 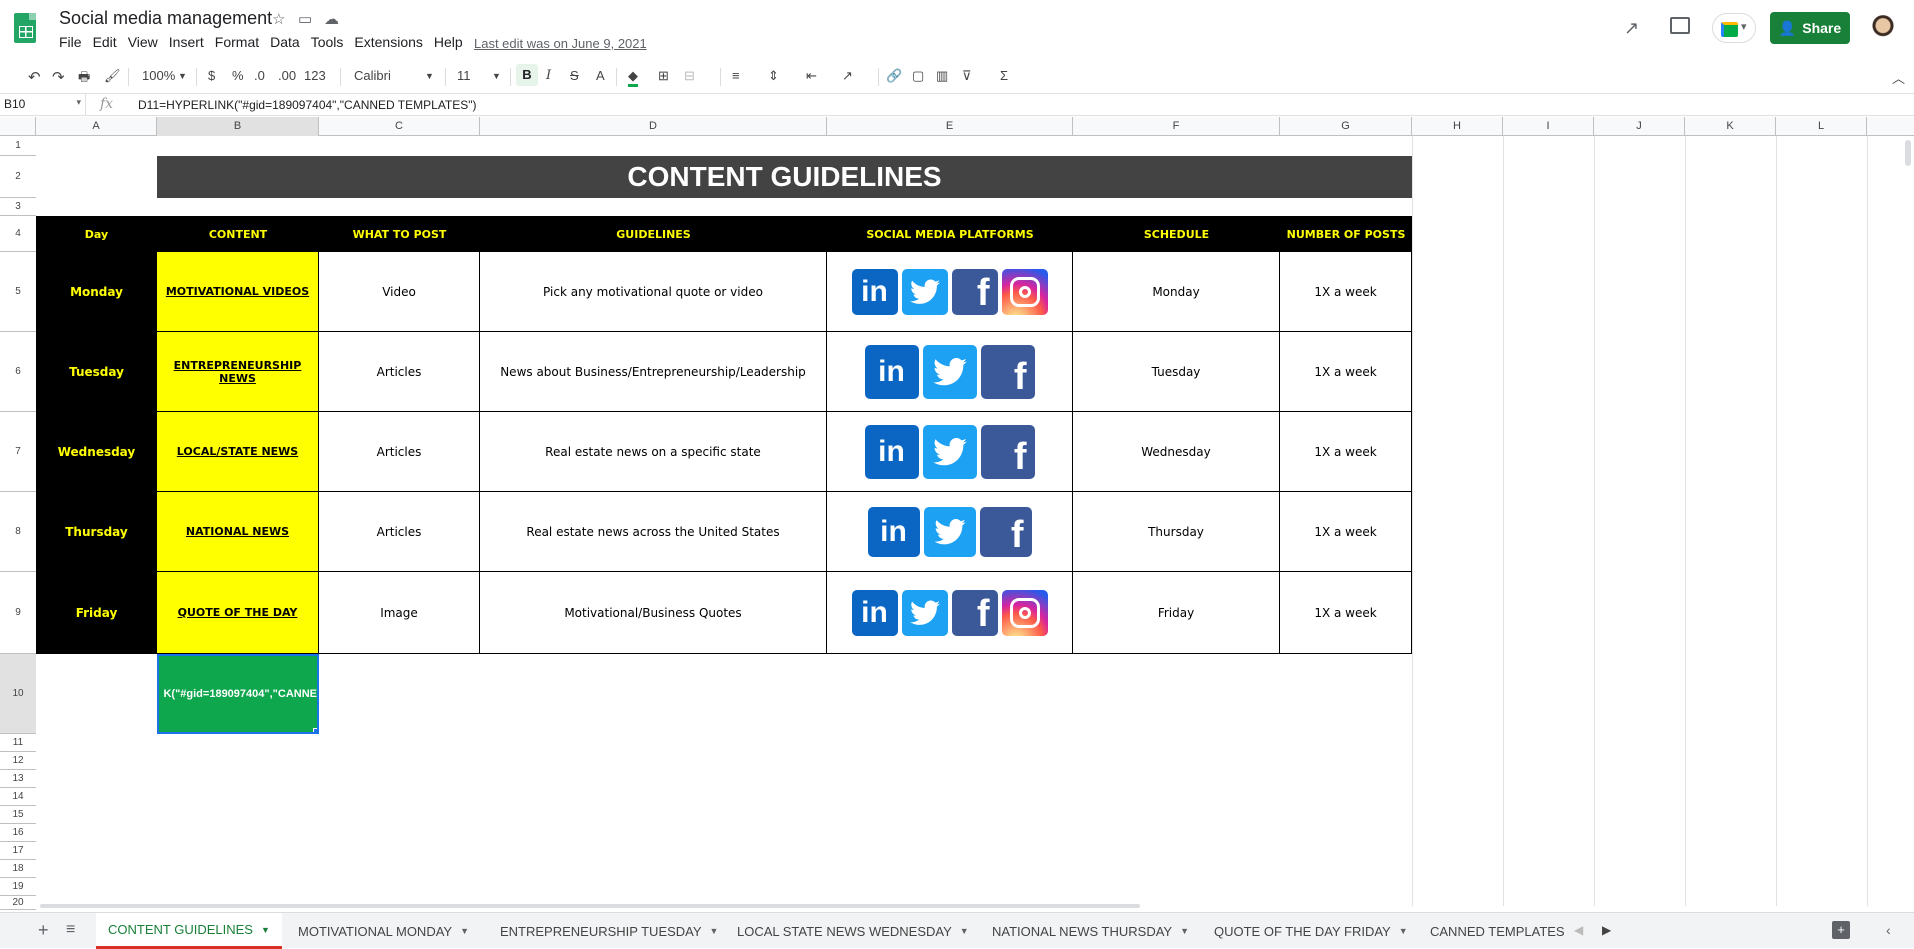 What do you see at coordinates (1548, 126) in the screenshot?
I see `column-header-i: I` at bounding box center [1548, 126].